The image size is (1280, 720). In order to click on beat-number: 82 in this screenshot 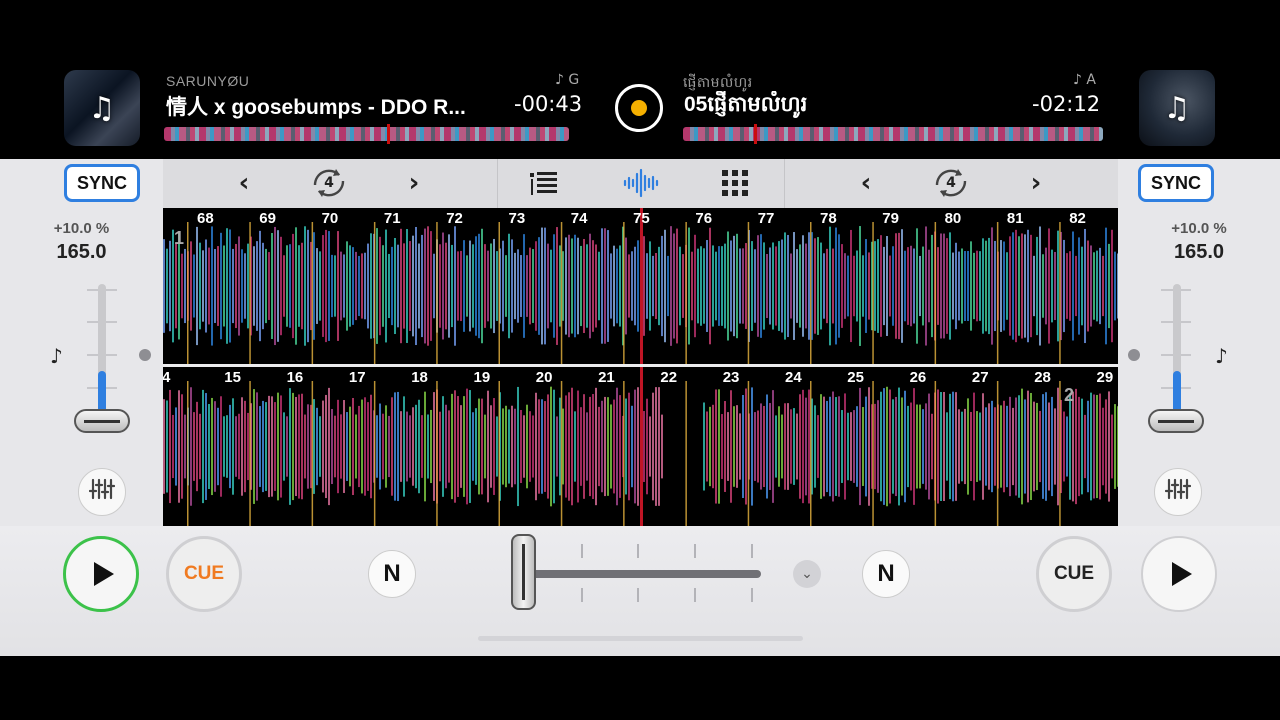, I will do `click(1077, 218)`.